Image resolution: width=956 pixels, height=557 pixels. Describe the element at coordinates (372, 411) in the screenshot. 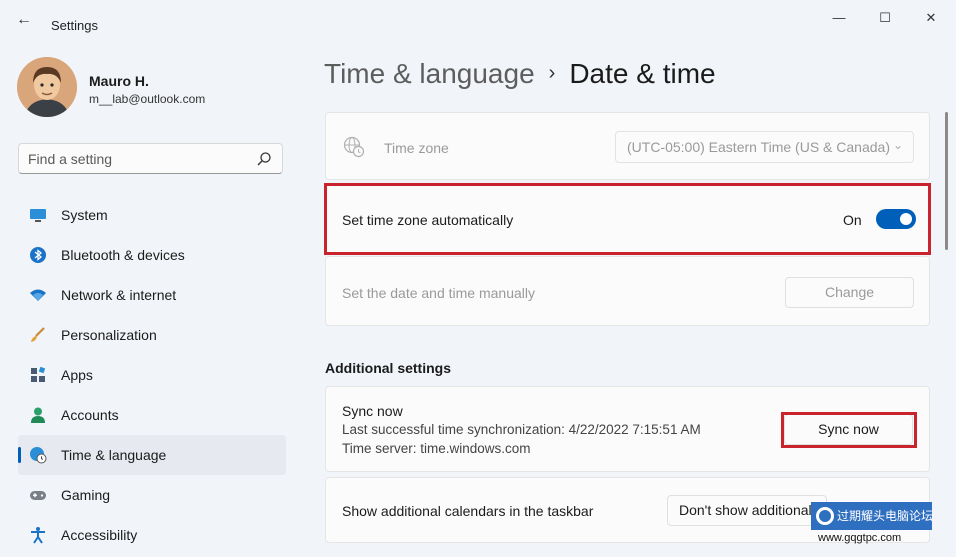

I see `sync-title: Sync now` at that location.